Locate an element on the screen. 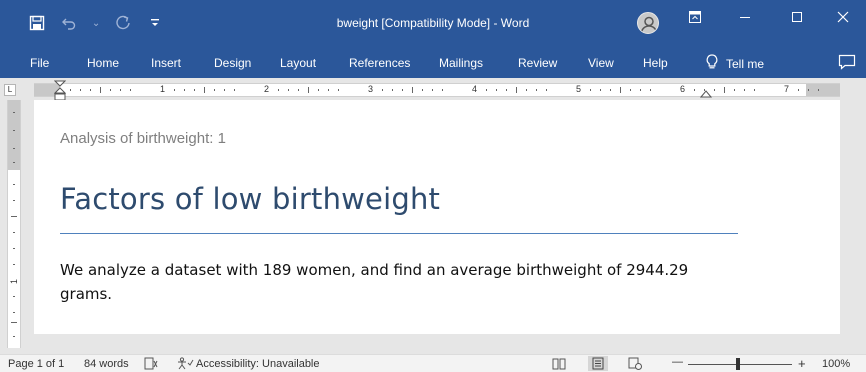 The image size is (866, 372). tab-view: View is located at coordinates (601, 63).